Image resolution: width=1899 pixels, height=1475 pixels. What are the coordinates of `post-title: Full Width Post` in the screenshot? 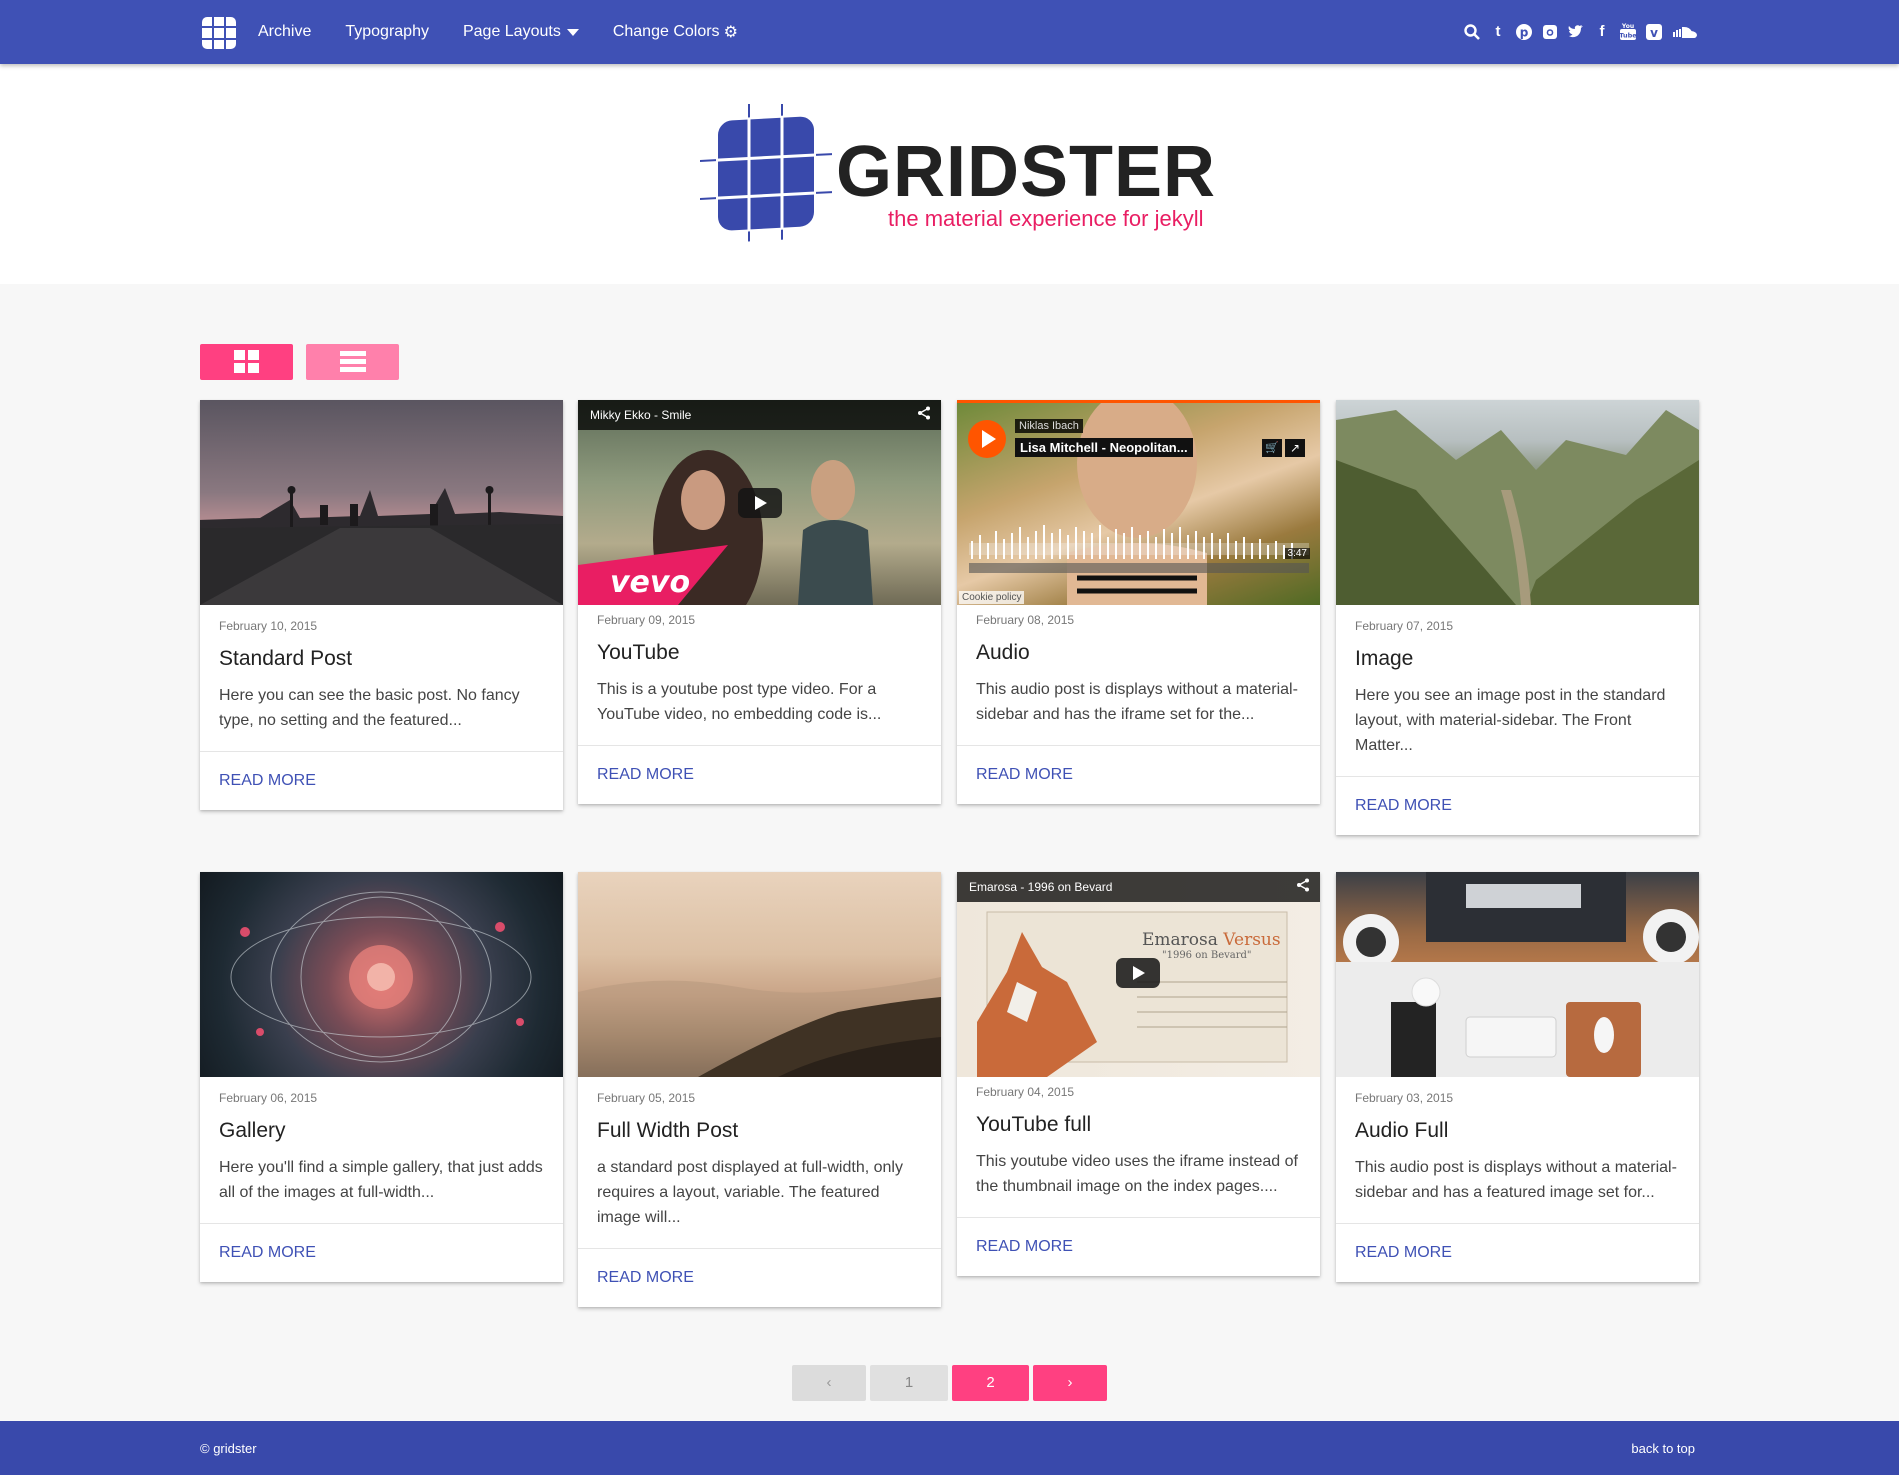 It's located at (759, 1131).